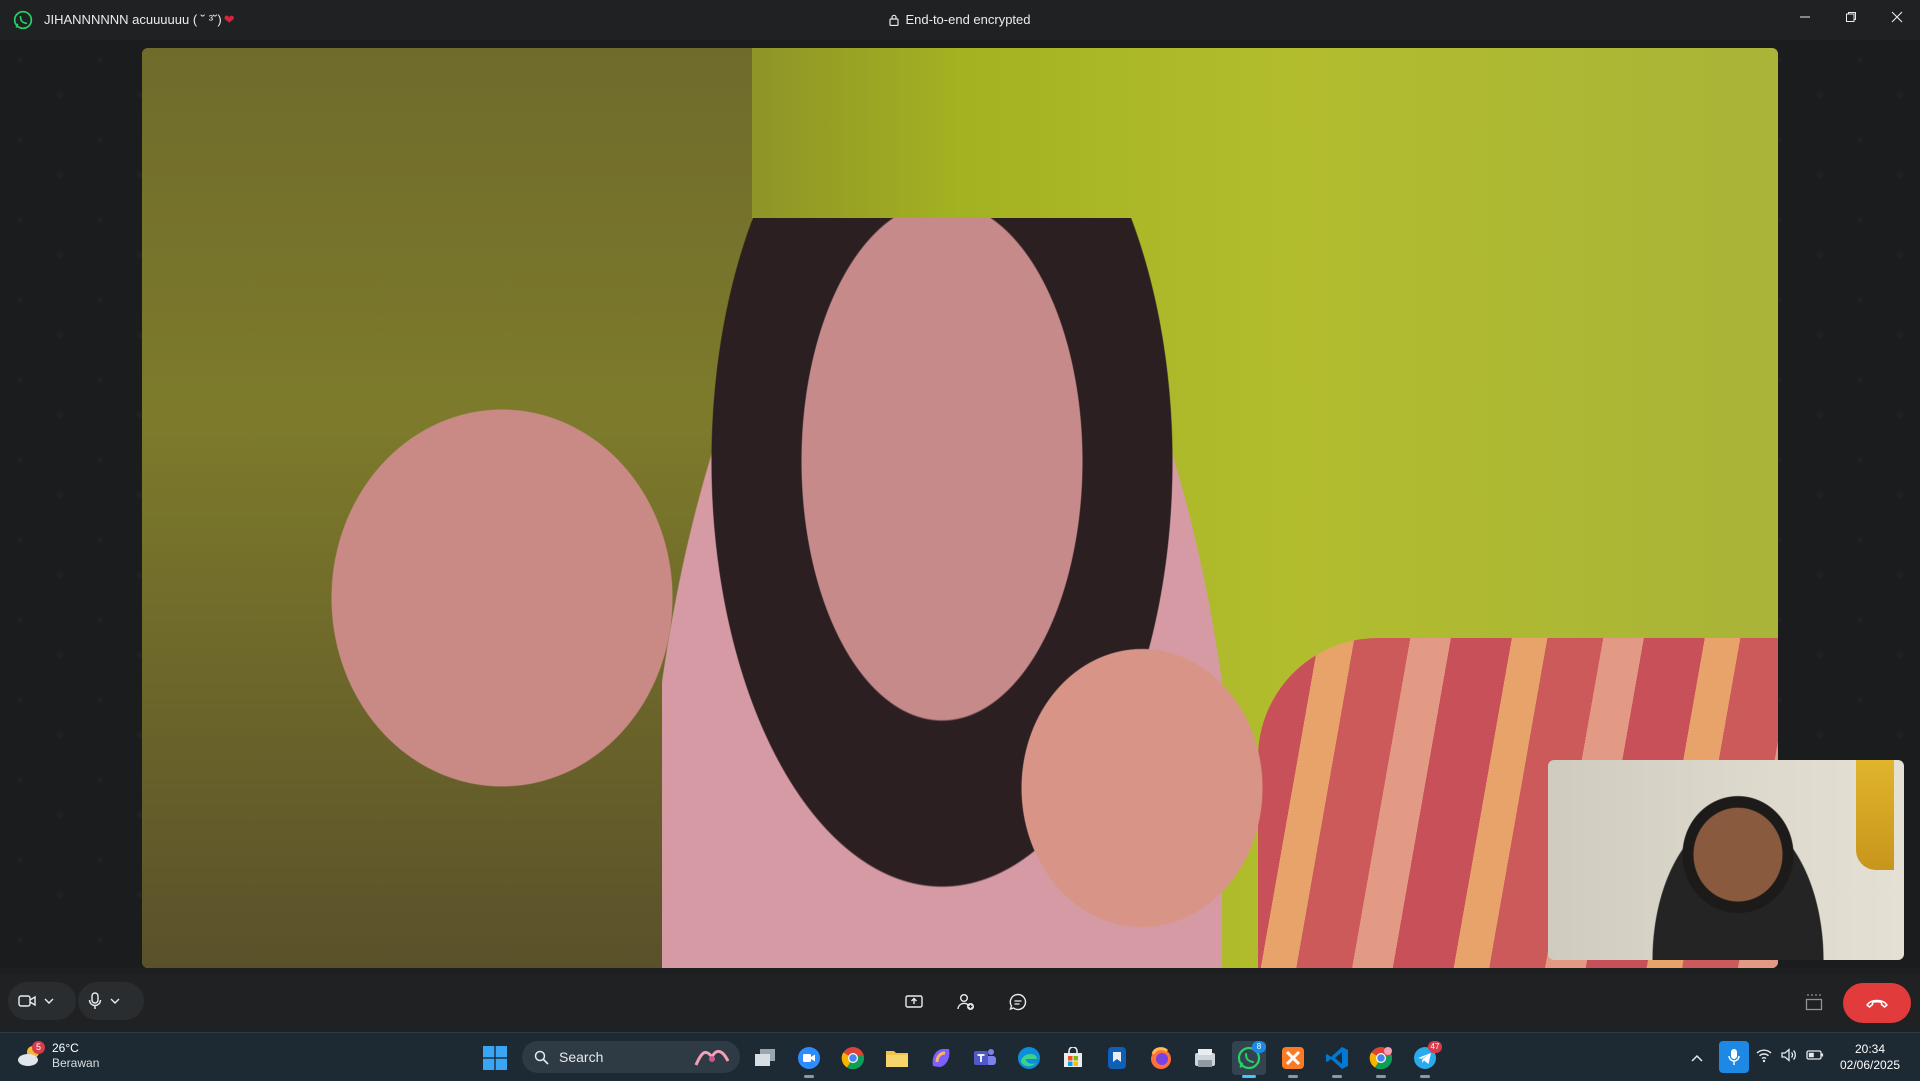 This screenshot has width=1920, height=1081. Describe the element at coordinates (1870, 1065) in the screenshot. I see `clock-date: 02/06/2025` at that location.